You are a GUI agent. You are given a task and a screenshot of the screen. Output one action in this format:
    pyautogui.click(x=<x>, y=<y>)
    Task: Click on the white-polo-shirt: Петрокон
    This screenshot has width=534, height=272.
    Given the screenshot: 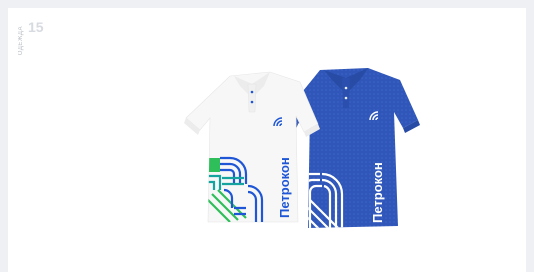 What is the action you would take?
    pyautogui.click(x=252, y=147)
    